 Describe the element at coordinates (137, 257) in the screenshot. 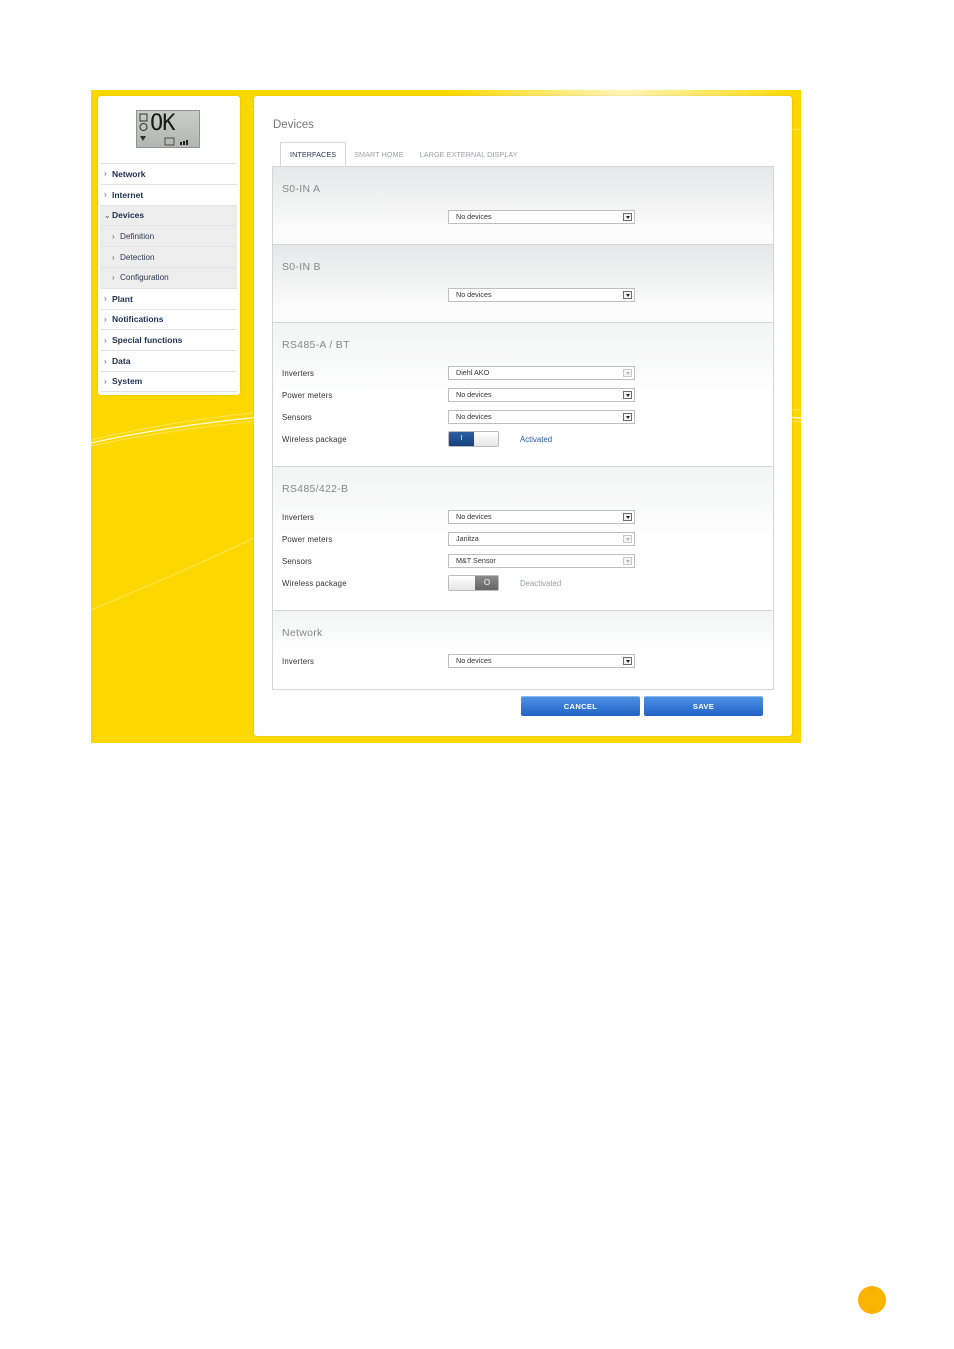

I see `sidebar-item-label: Detection` at that location.